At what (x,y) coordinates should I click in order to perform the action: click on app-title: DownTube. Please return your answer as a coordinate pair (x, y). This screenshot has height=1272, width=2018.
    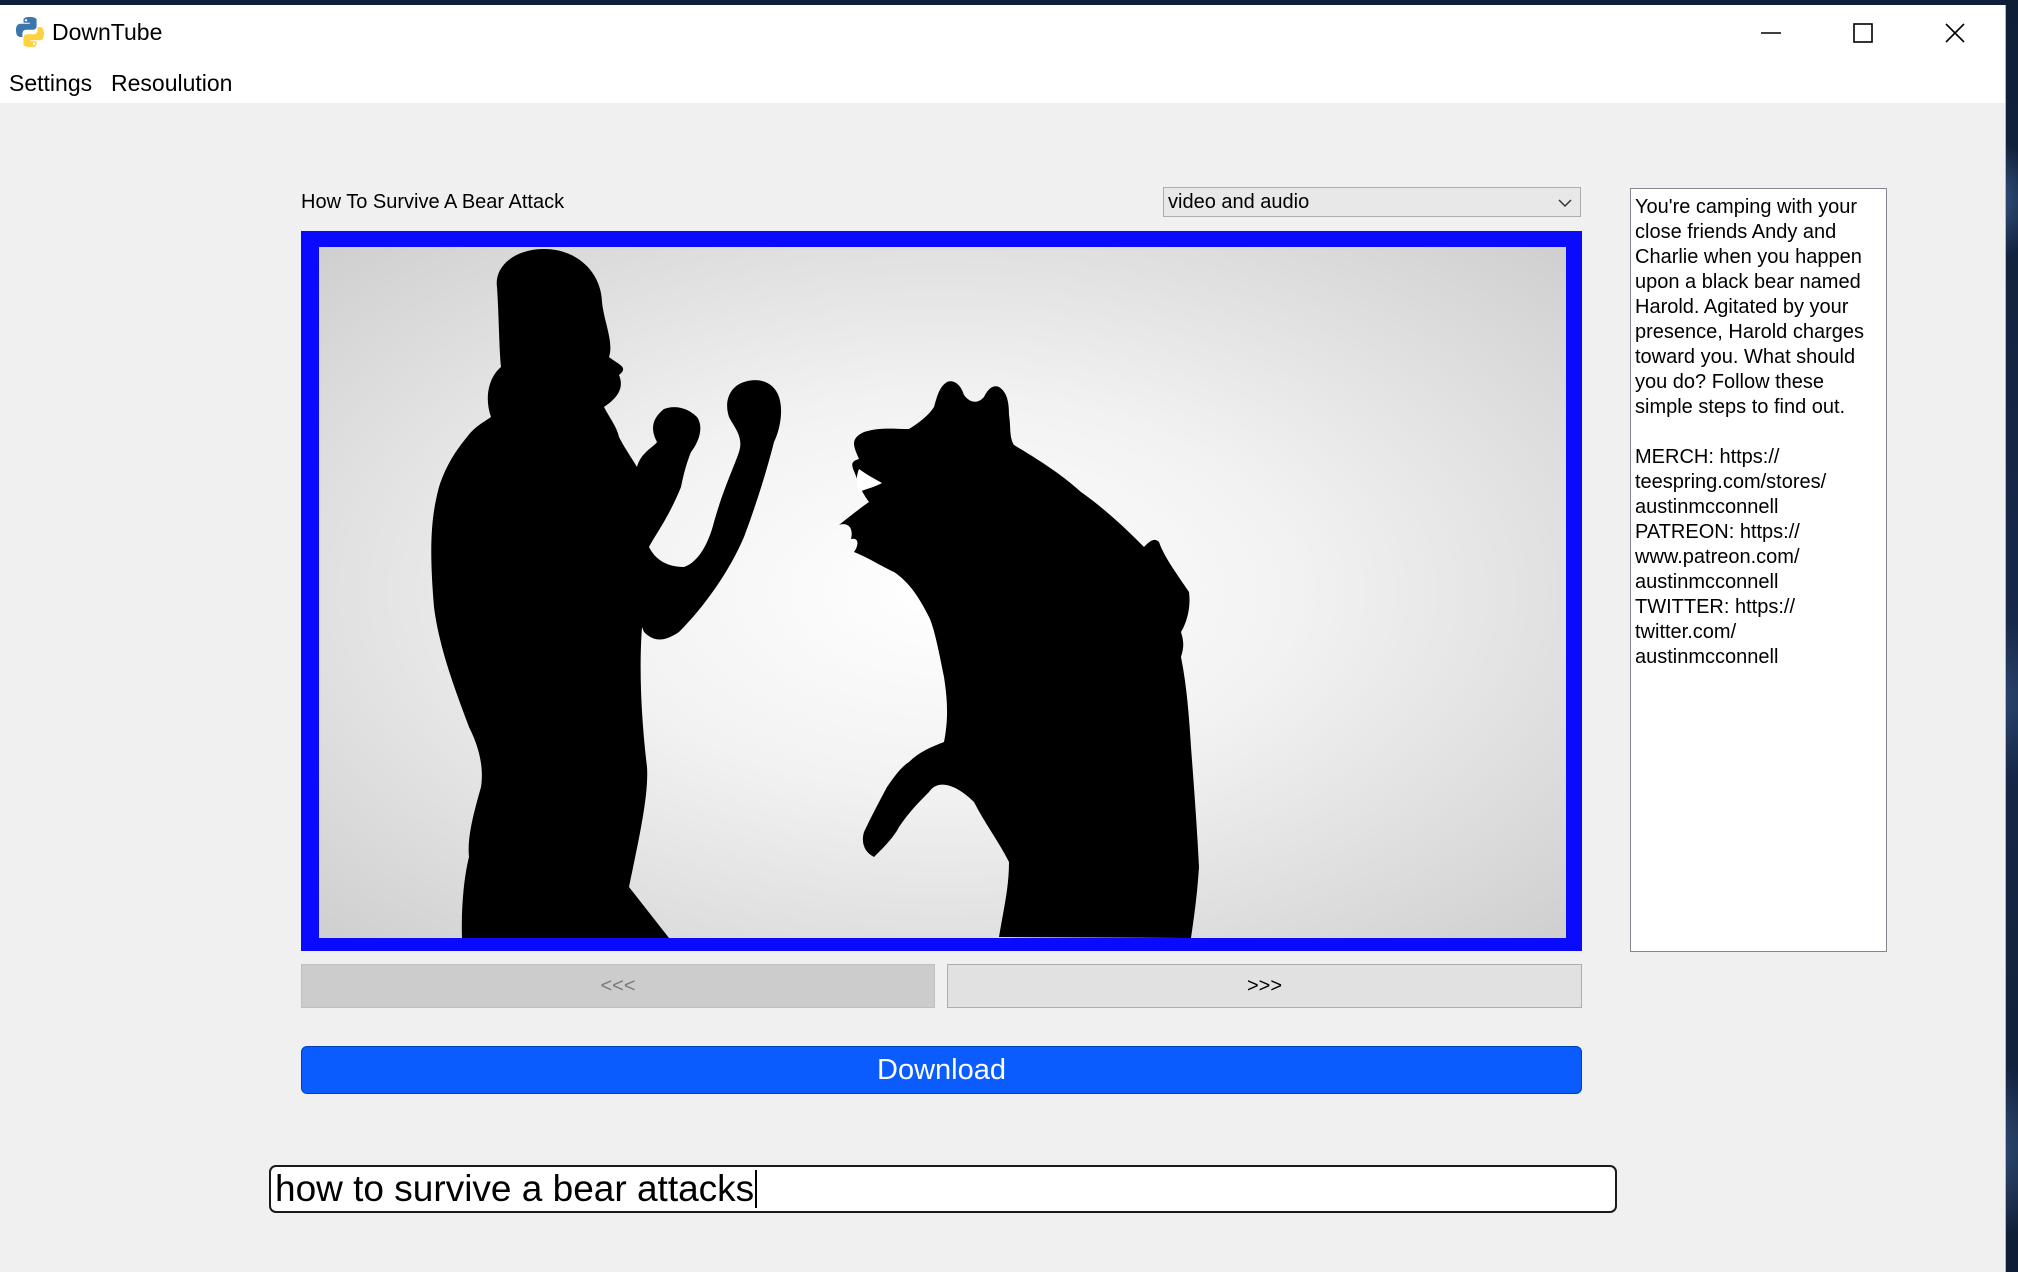
    Looking at the image, I should click on (107, 32).